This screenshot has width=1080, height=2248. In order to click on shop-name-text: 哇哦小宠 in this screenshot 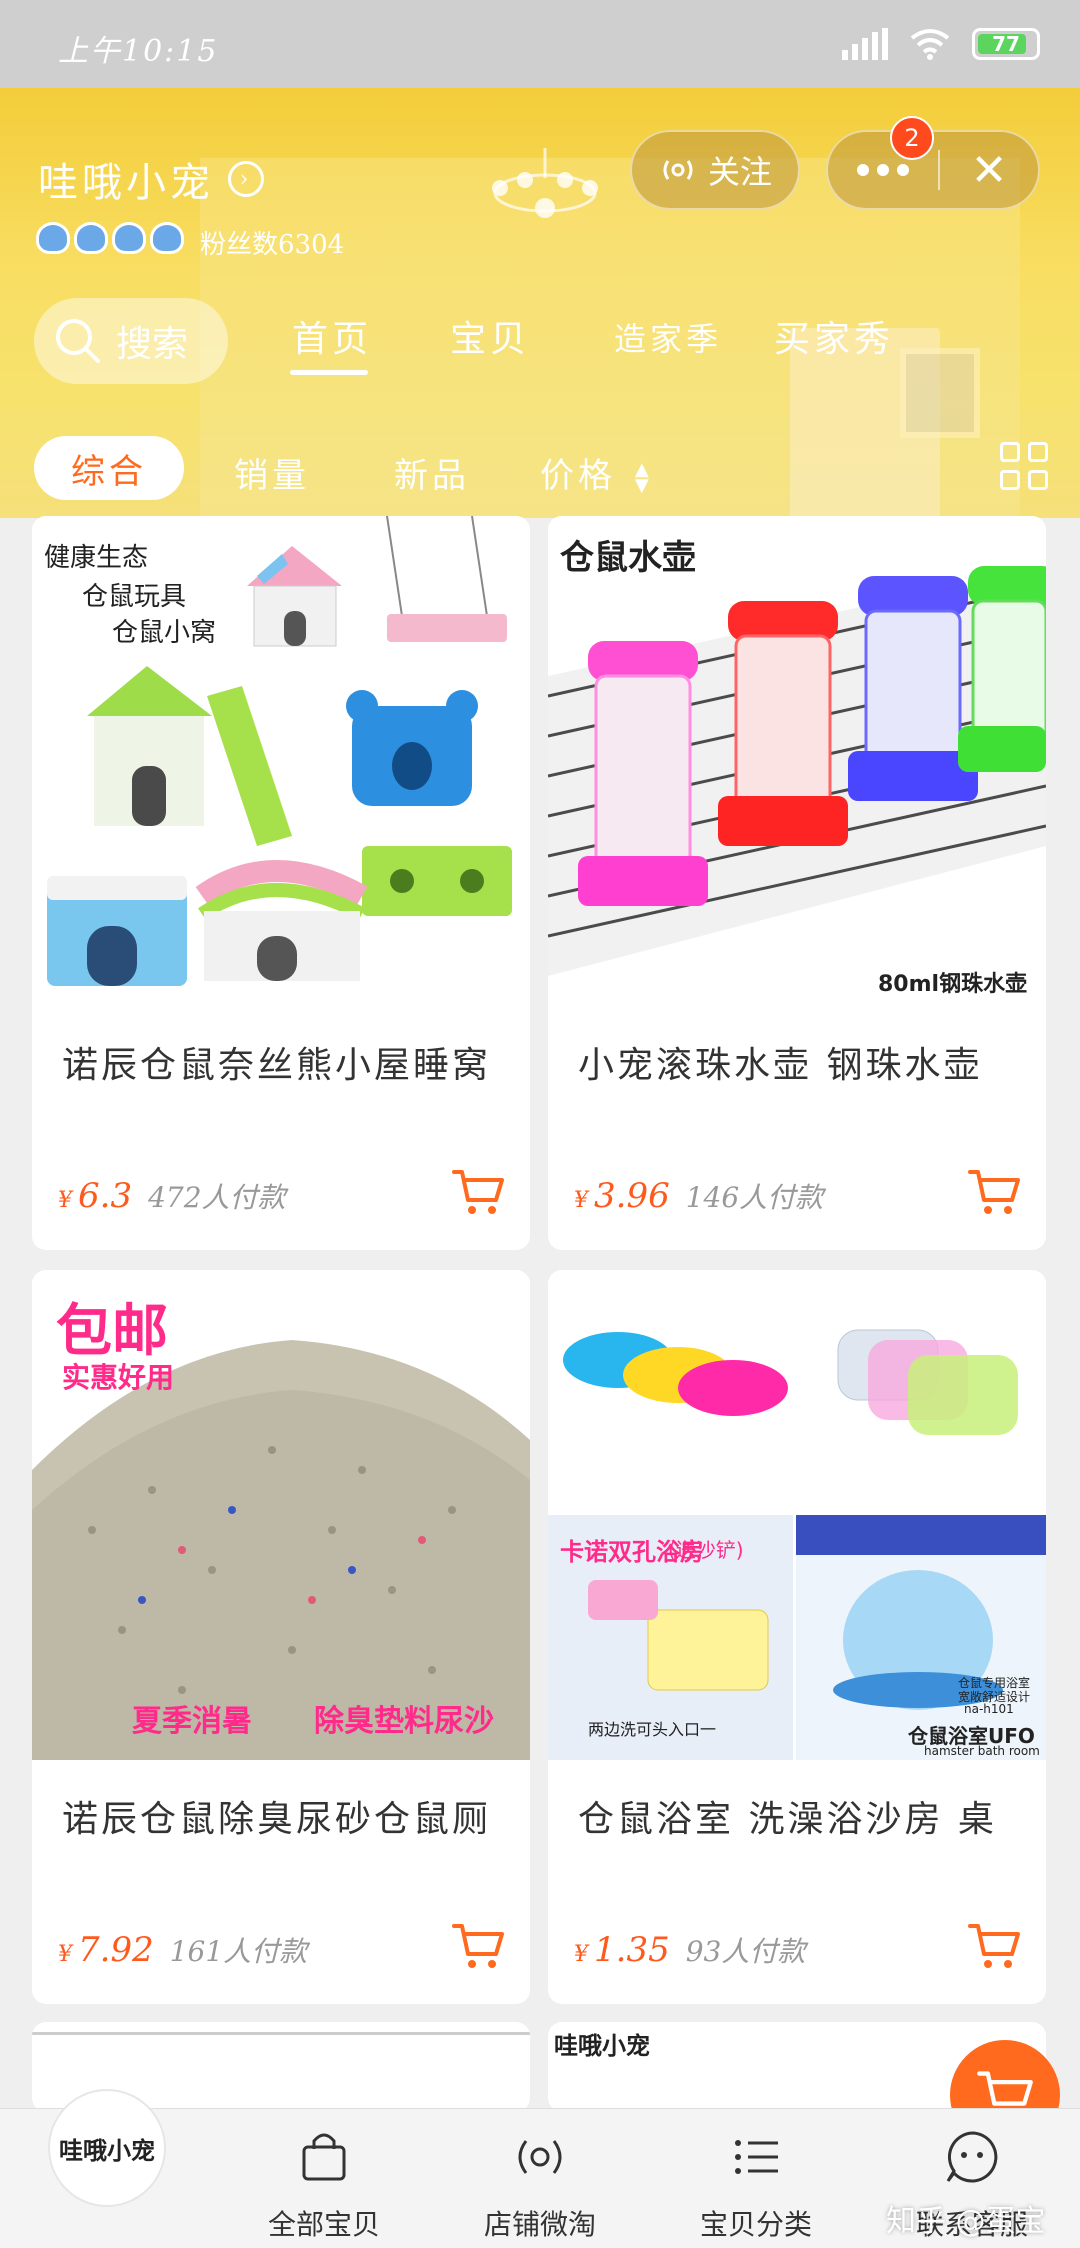, I will do `click(126, 183)`.